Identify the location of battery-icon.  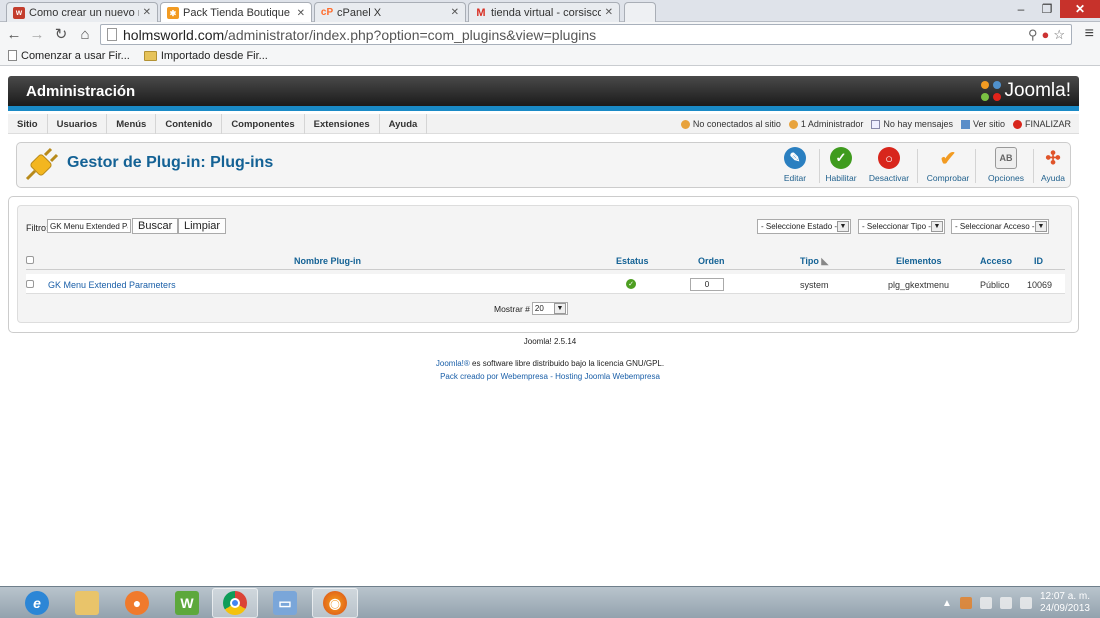
(985, 603).